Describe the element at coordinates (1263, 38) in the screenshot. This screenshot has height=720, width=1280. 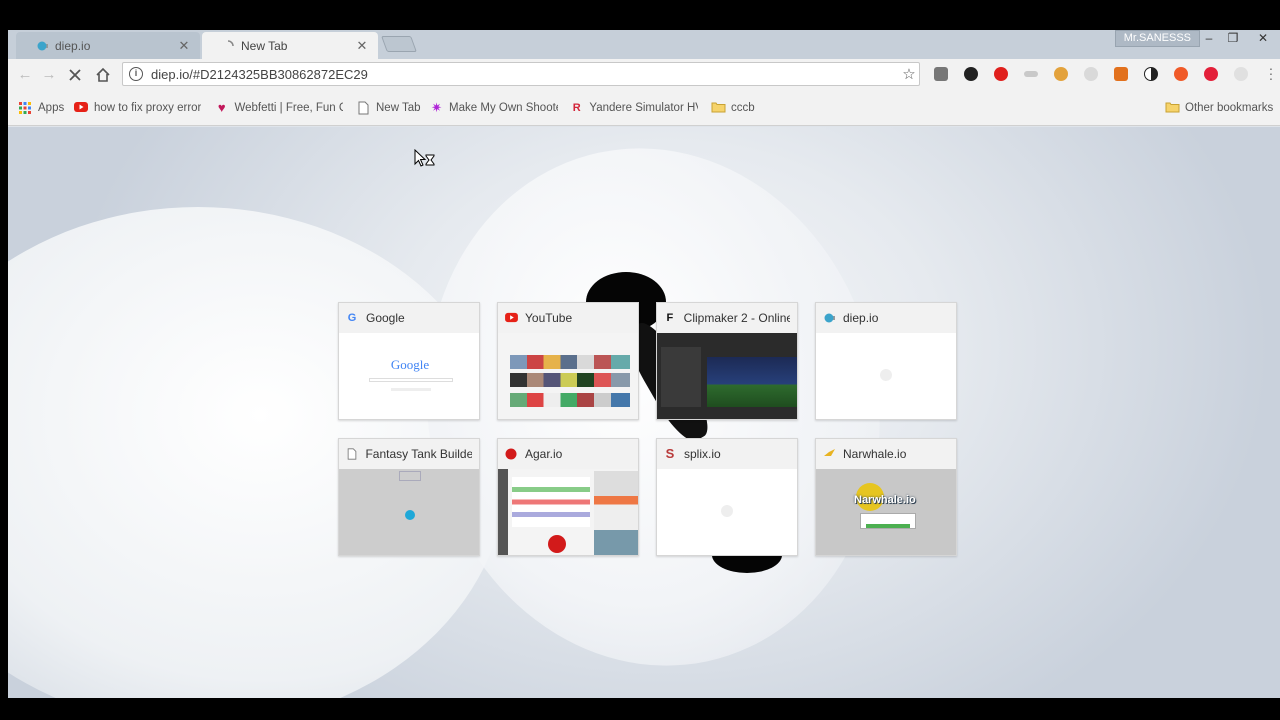
I see `window-close-button: ✕` at that location.